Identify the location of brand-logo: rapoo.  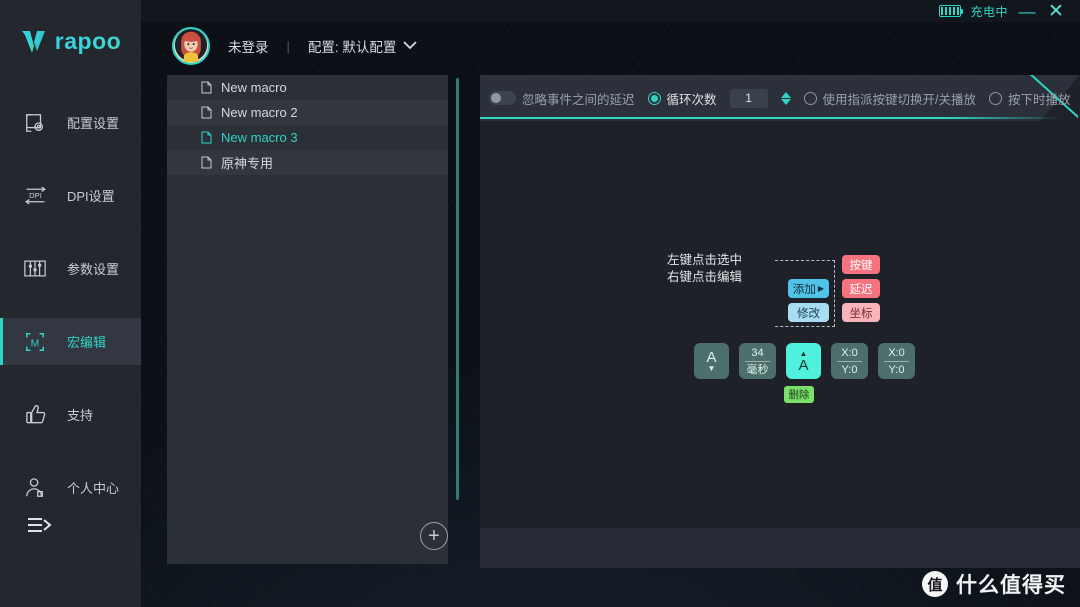
(70, 41).